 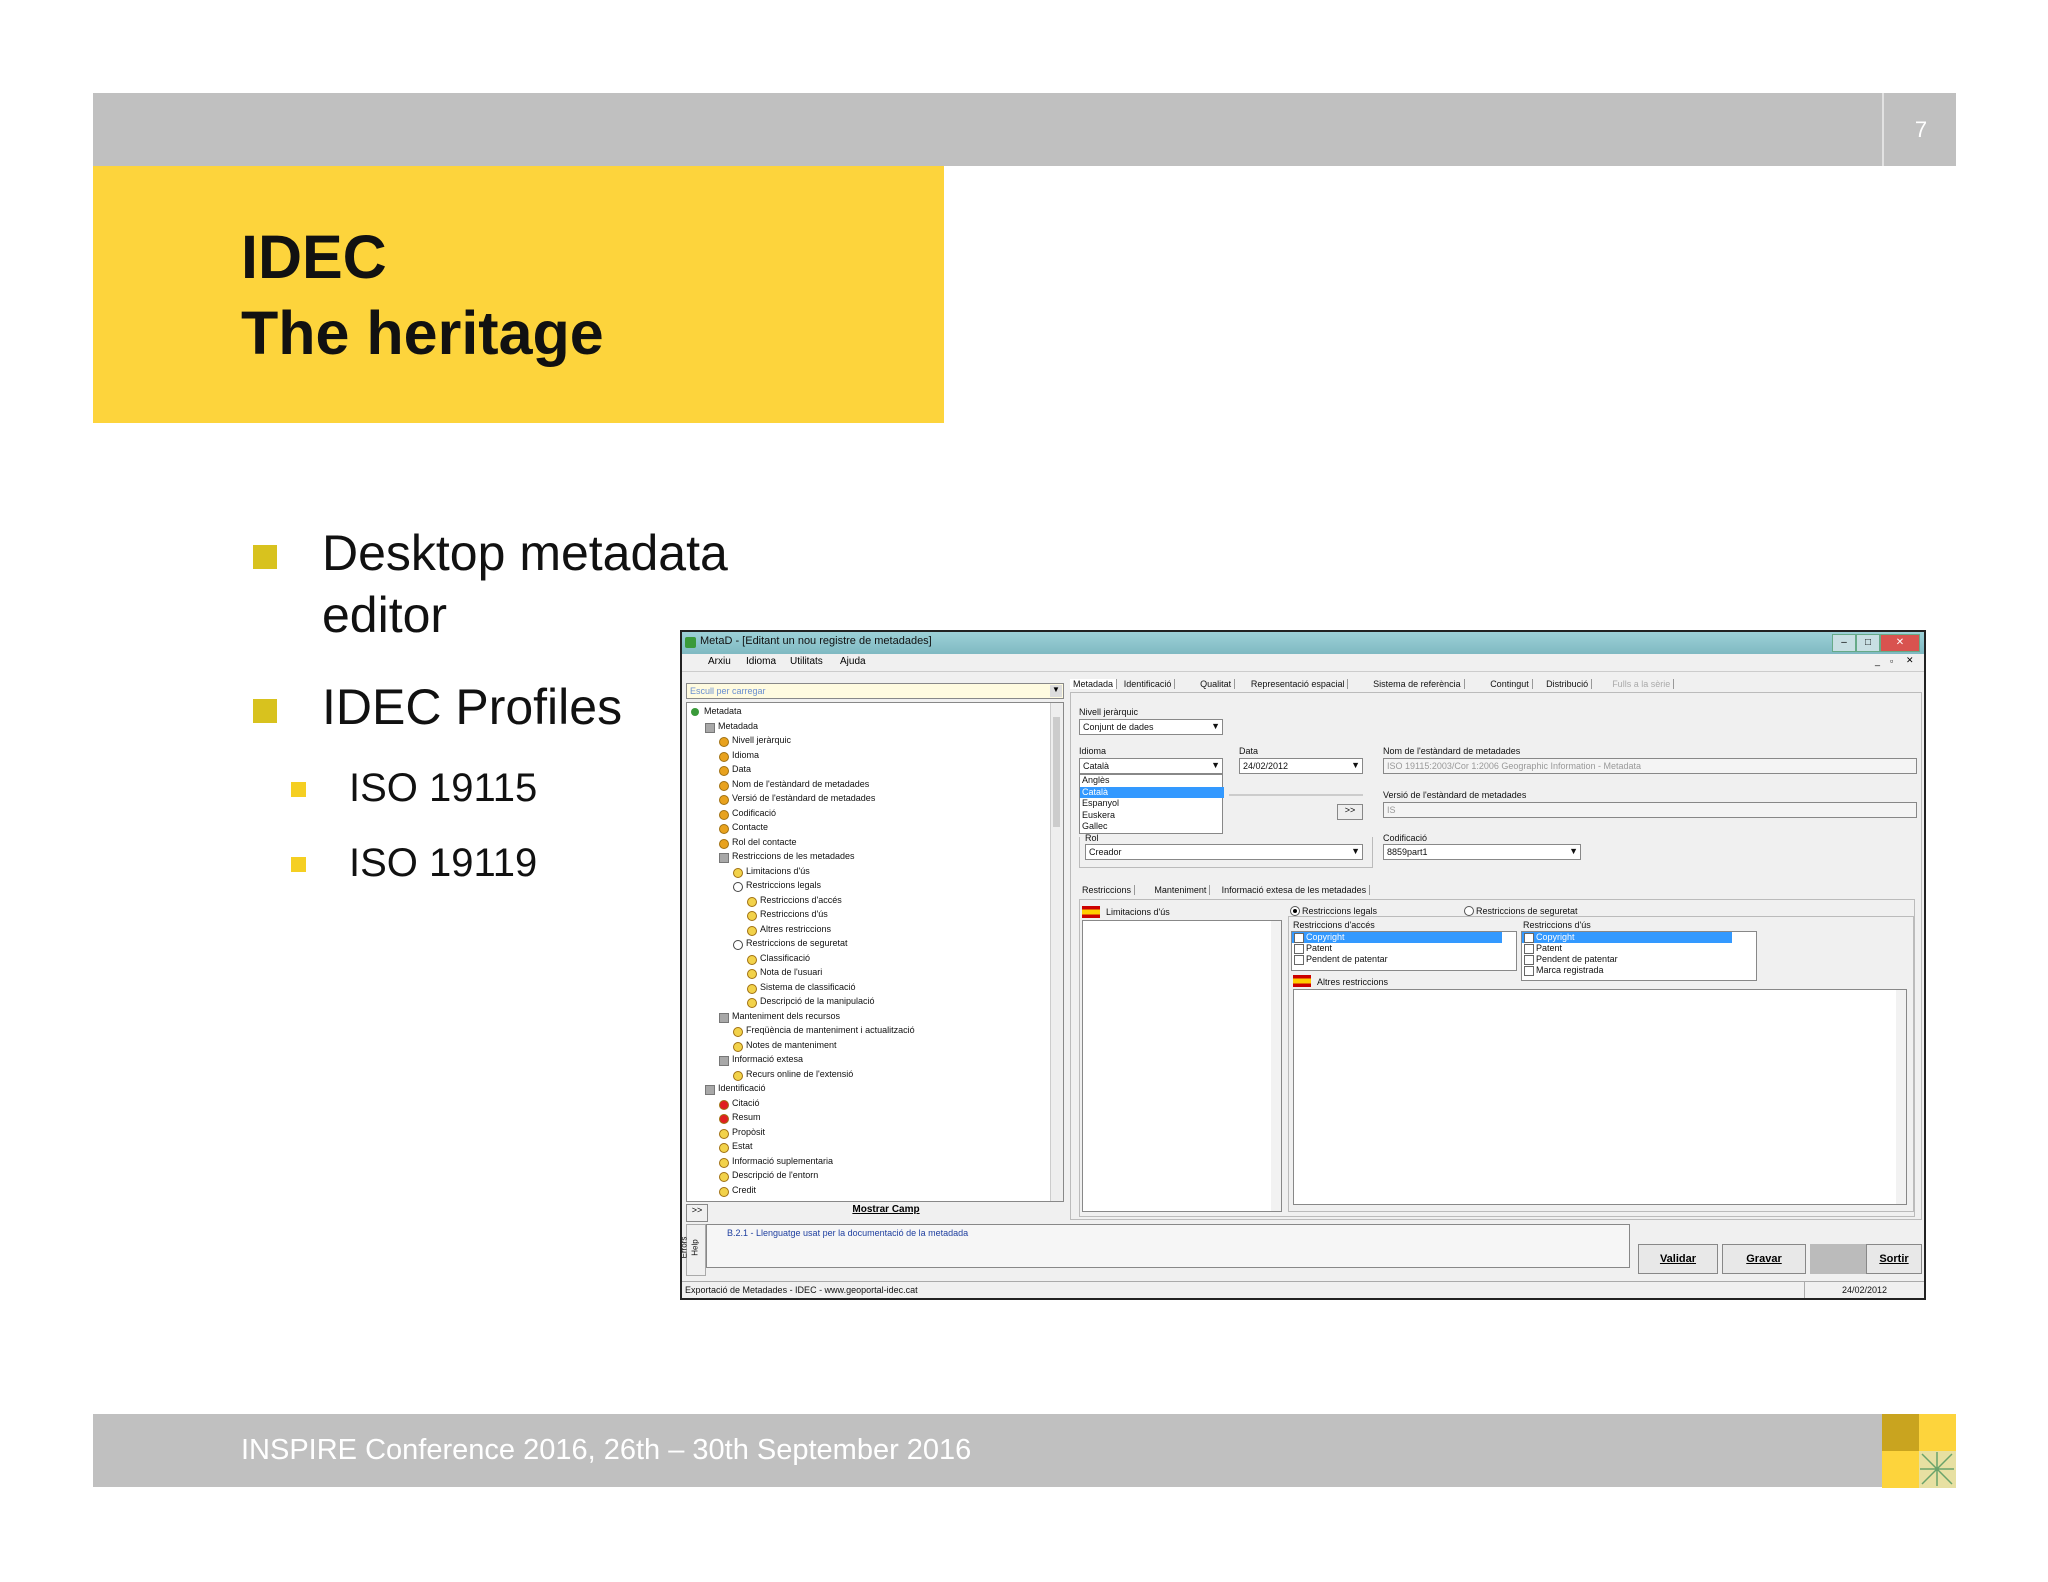 What do you see at coordinates (298, 864) in the screenshot?
I see `sub-bullet-marker` at bounding box center [298, 864].